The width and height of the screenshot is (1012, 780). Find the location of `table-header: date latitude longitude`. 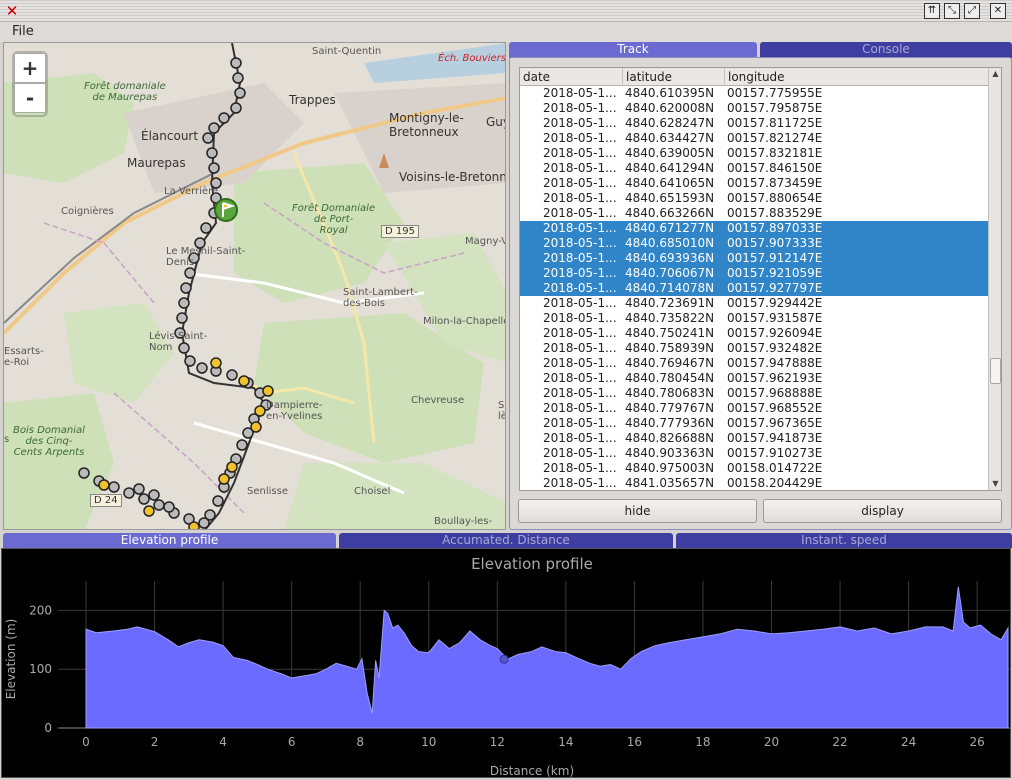

table-header: date latitude longitude is located at coordinates (755, 77).